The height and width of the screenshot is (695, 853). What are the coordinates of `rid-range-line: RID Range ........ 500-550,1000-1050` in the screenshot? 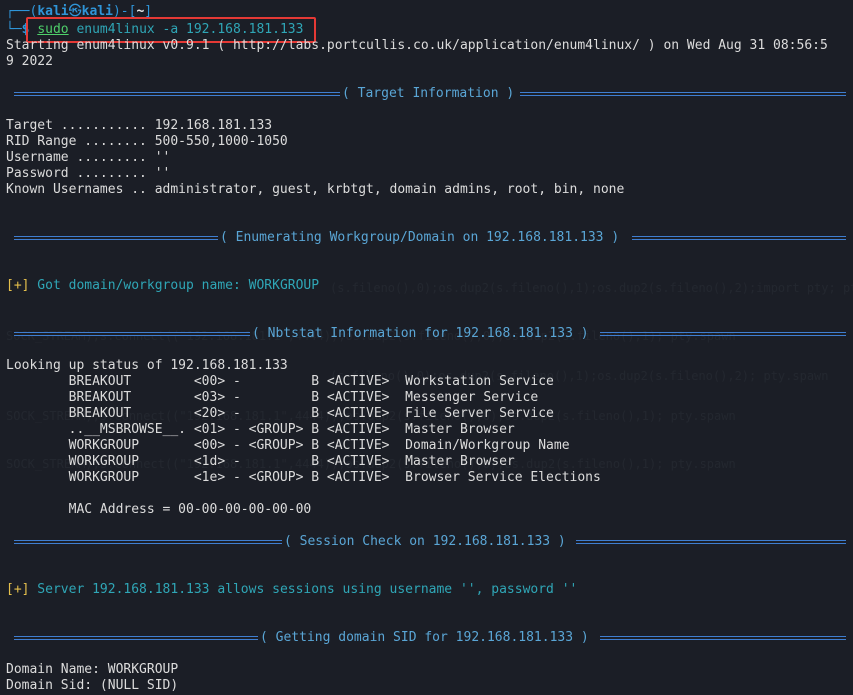 It's located at (147, 141).